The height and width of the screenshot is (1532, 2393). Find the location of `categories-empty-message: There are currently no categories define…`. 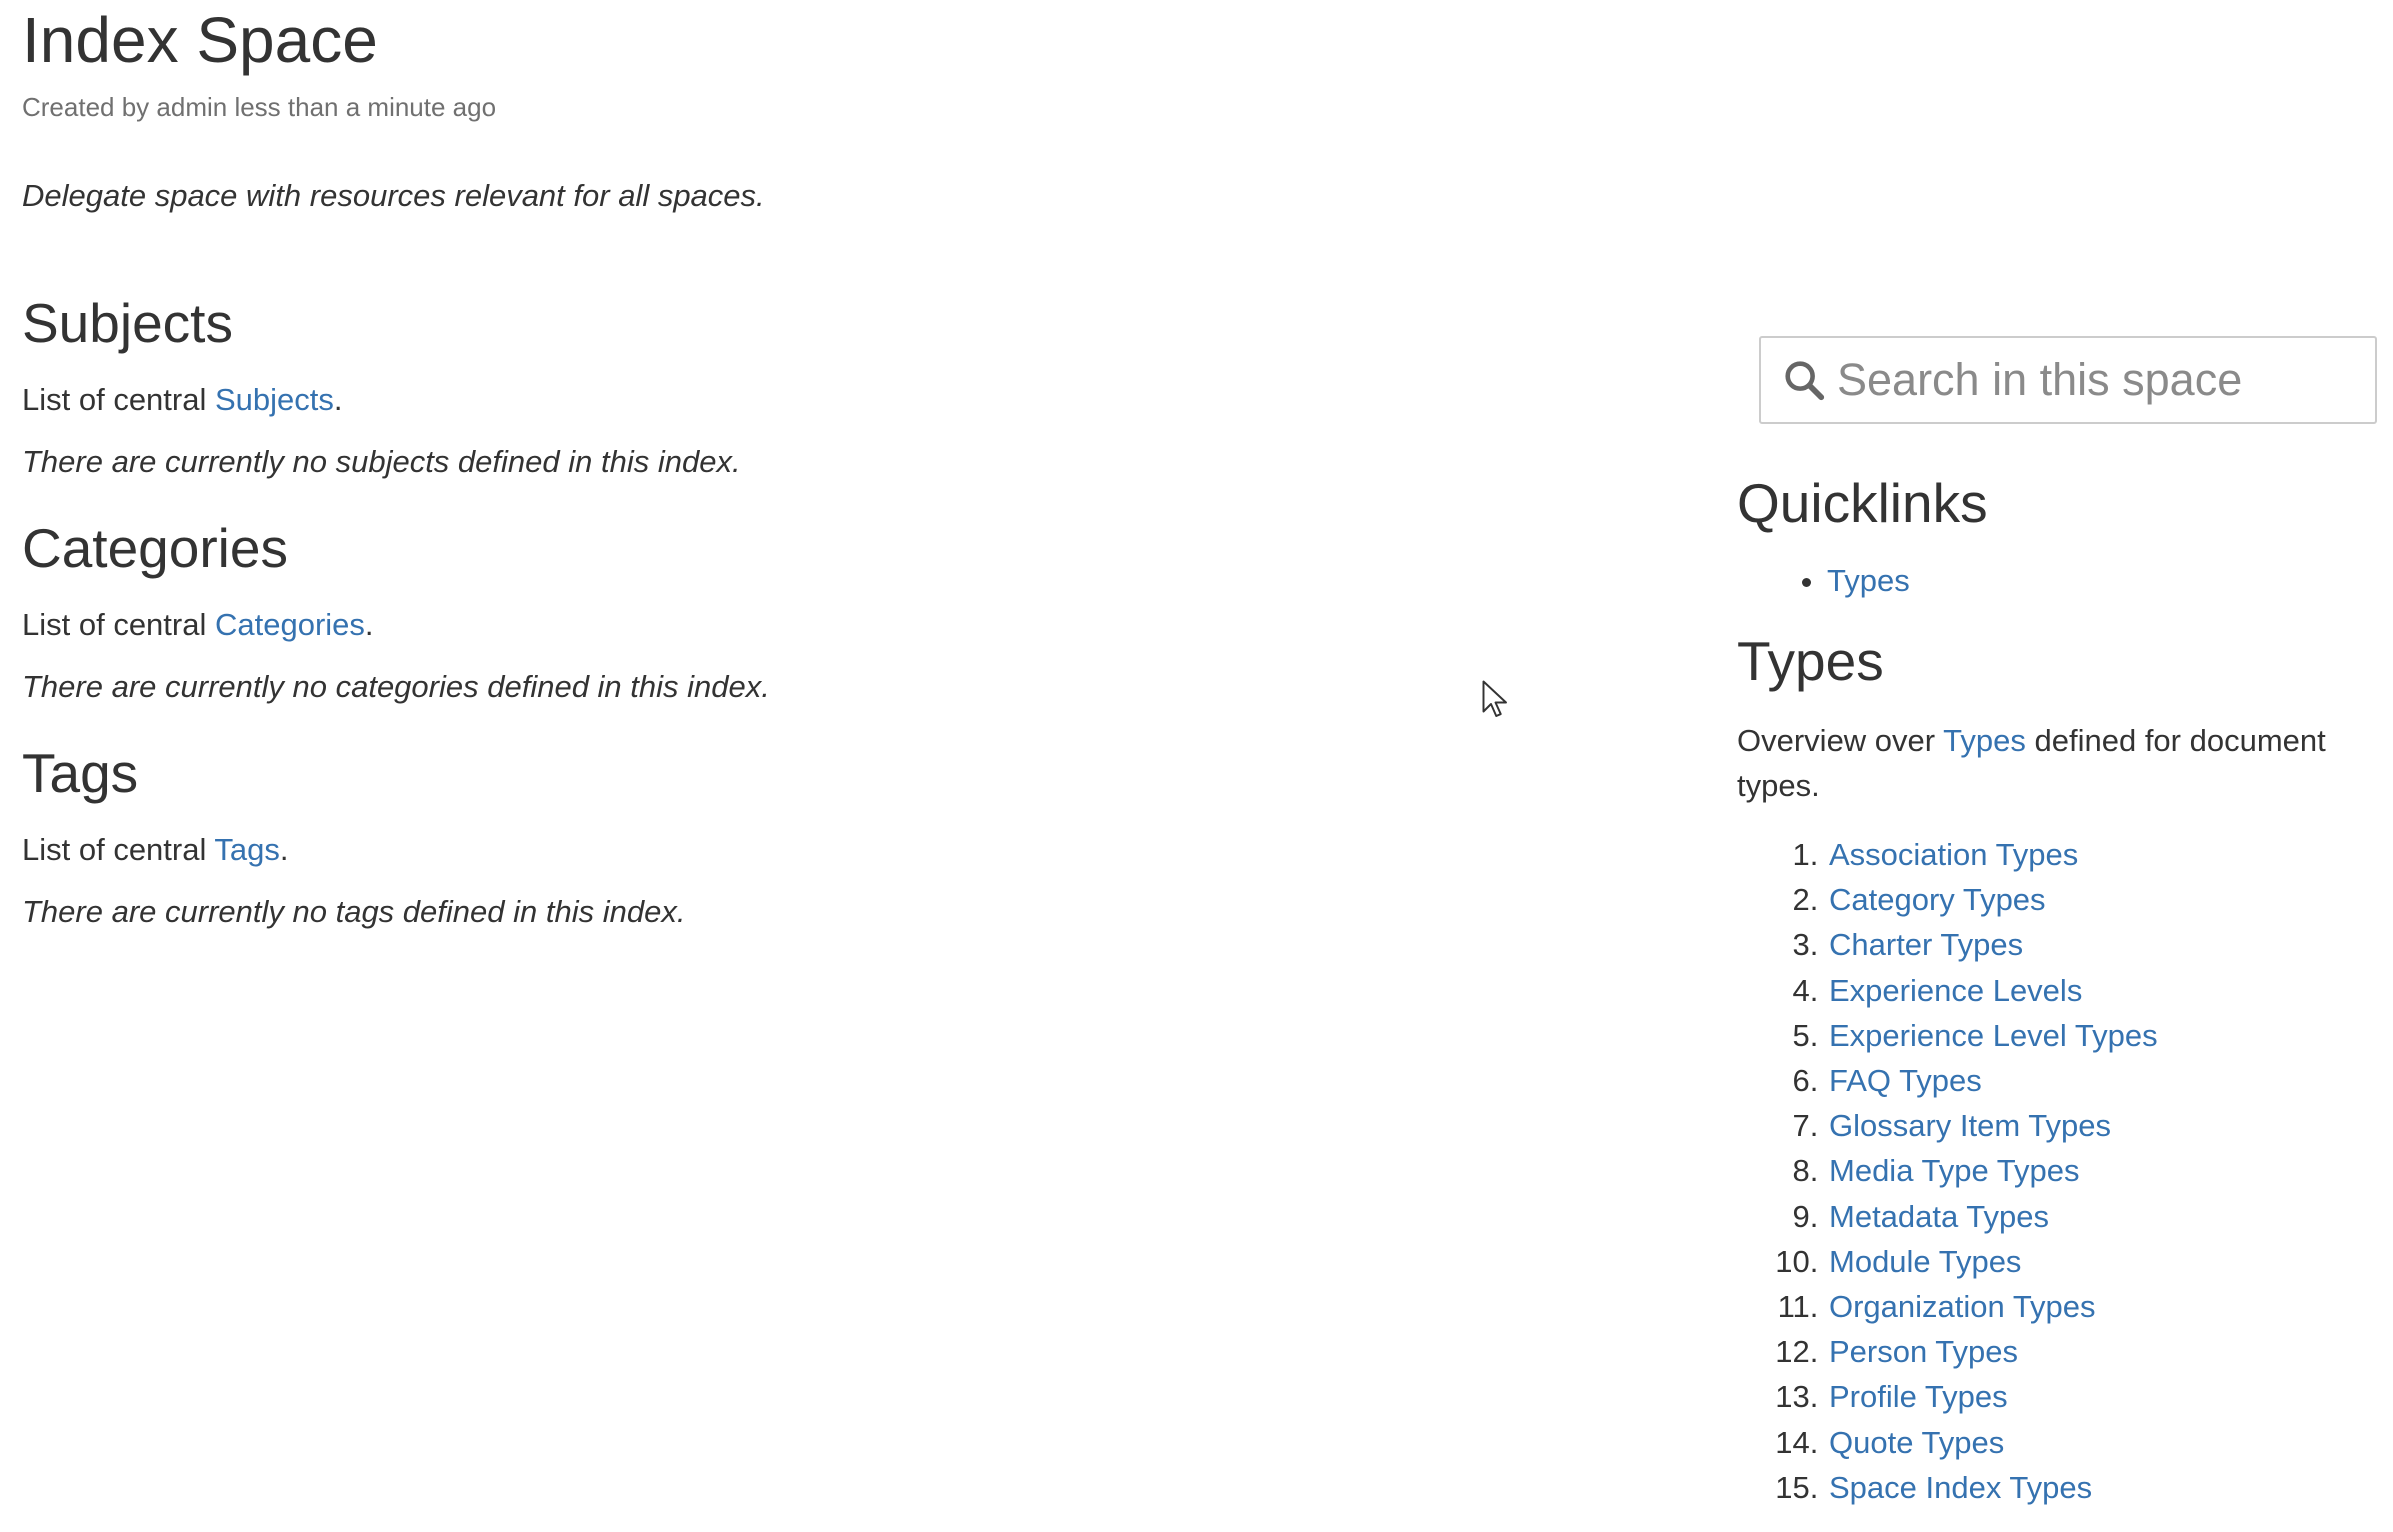

categories-empty-message: There are currently no categories define… is located at coordinates (396, 686).